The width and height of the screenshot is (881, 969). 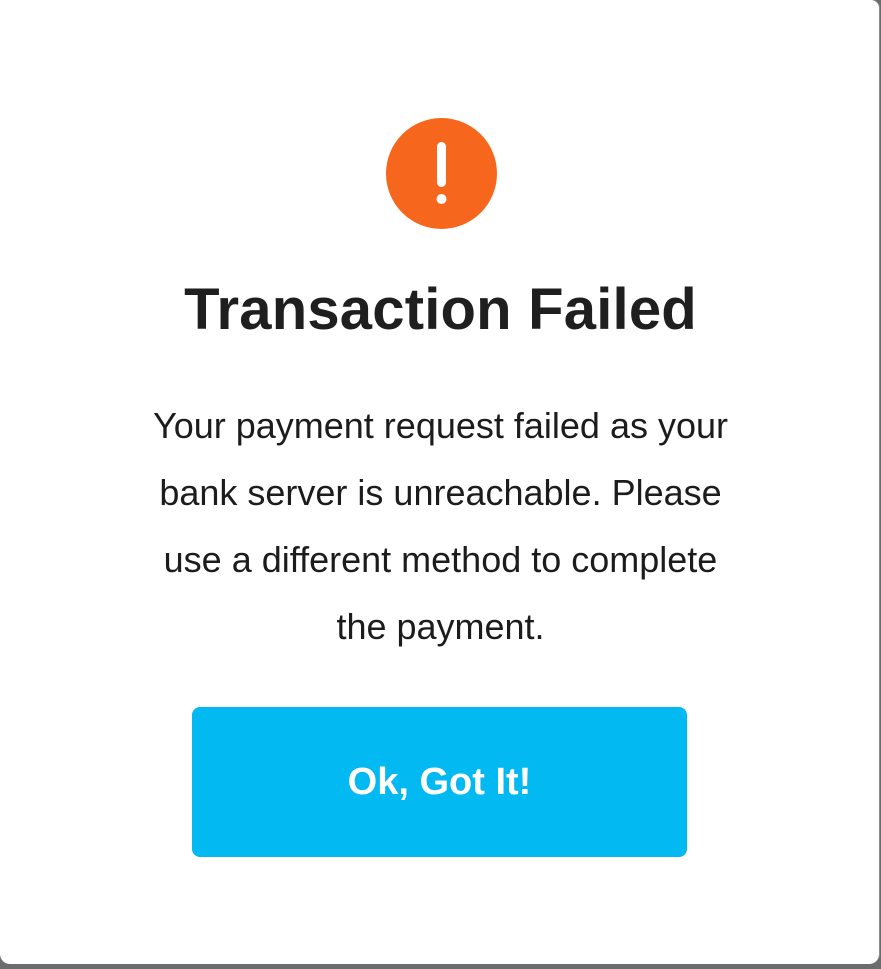 What do you see at coordinates (441, 173) in the screenshot?
I see `exclamation-icon` at bounding box center [441, 173].